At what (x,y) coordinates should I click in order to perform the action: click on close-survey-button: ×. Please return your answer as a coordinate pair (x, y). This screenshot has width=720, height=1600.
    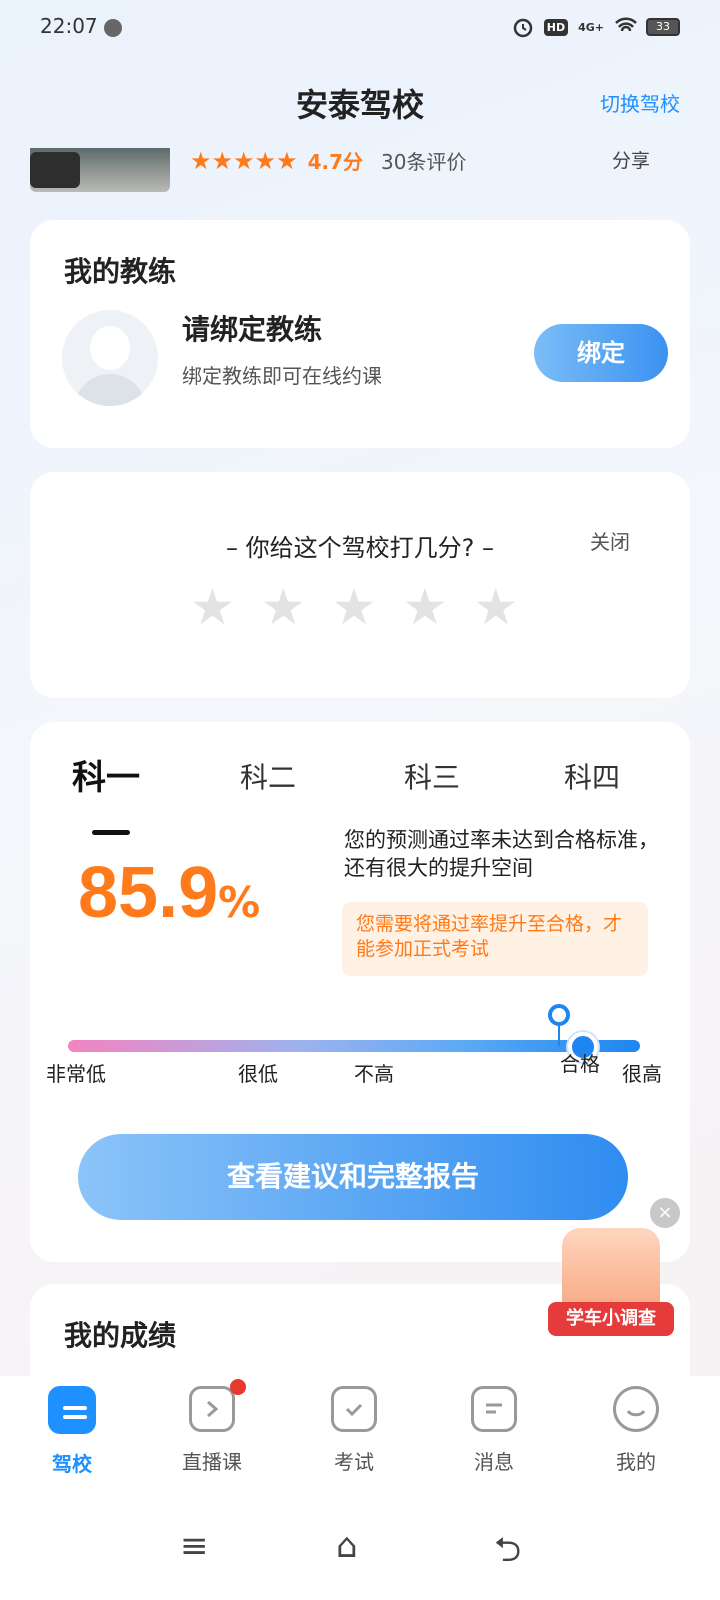
    Looking at the image, I should click on (665, 1213).